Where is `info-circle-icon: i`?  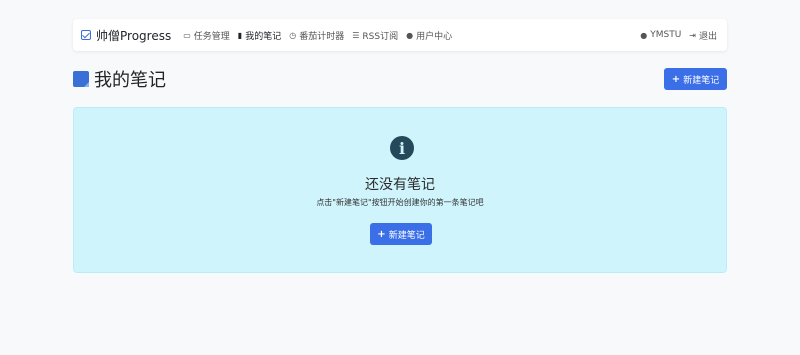
info-circle-icon: i is located at coordinates (402, 148).